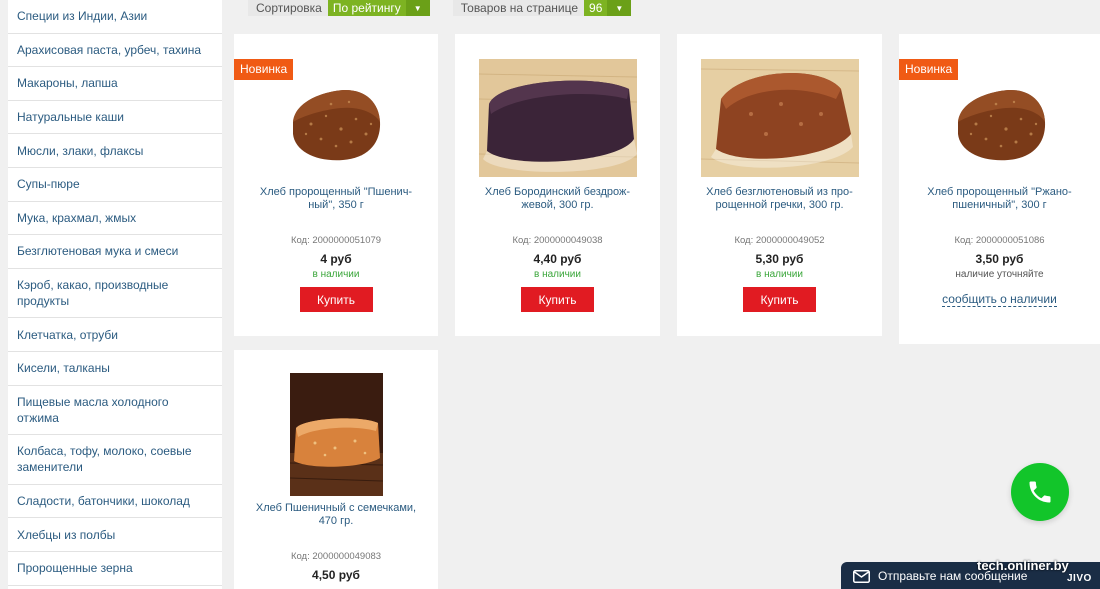 Image resolution: width=1100 pixels, height=589 pixels. Describe the element at coordinates (115, 84) in the screenshot. I see `sidebar-item-pasta: Макароны, лапша` at that location.